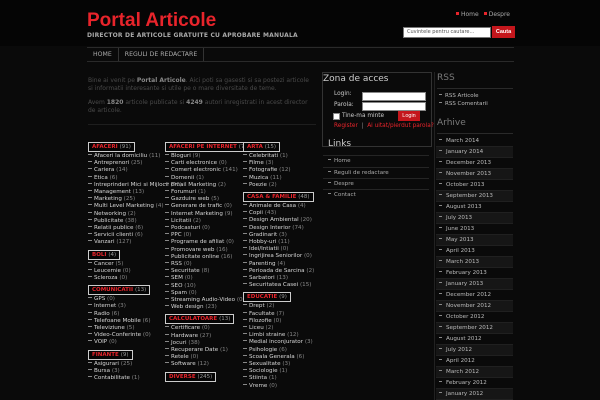 This screenshot has width=600, height=400. Describe the element at coordinates (209, 214) in the screenshot. I see `subcategory-item: Internet Marketing (9)` at that location.